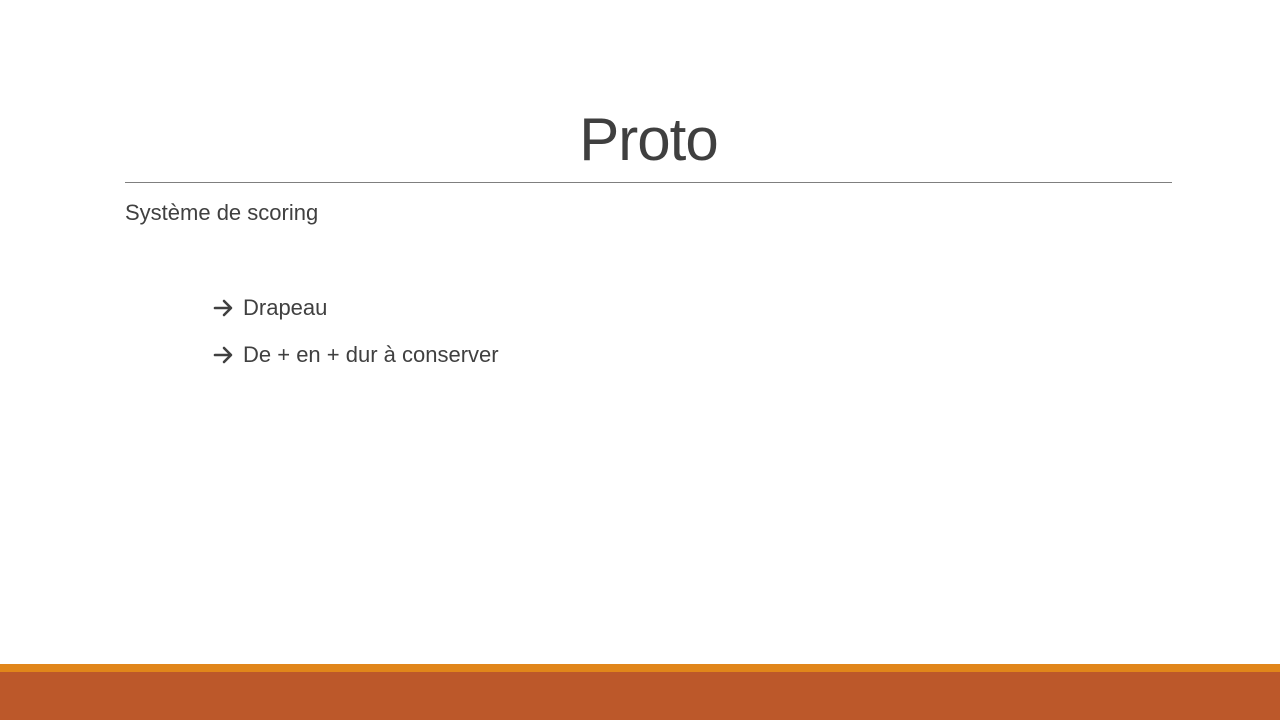 The image size is (1280, 720). Describe the element at coordinates (222, 212) in the screenshot. I see `body-text: Système de scoring` at that location.